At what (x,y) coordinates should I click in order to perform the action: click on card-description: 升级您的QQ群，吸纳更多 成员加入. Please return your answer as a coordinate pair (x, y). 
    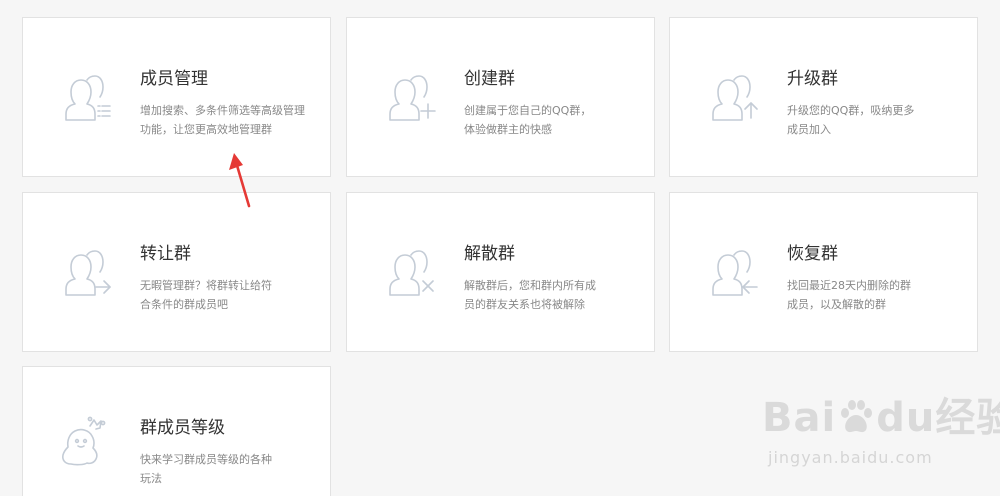
    Looking at the image, I should click on (851, 120).